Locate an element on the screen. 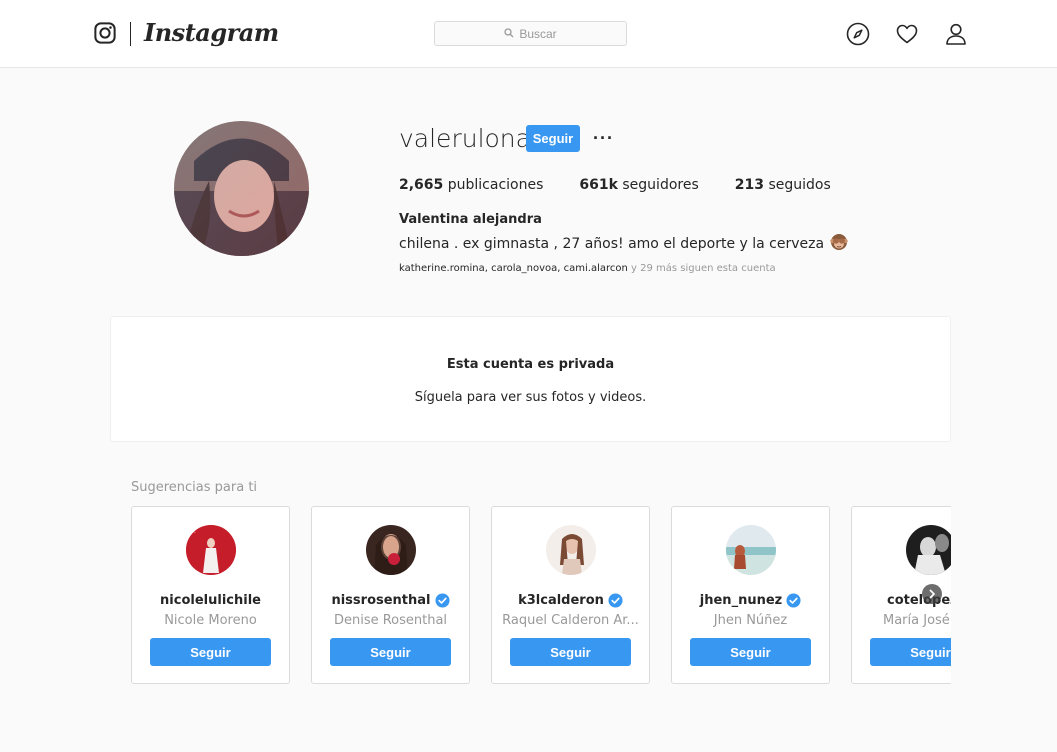 The width and height of the screenshot is (1057, 752). posts-count: 2,665 is located at coordinates (421, 185).